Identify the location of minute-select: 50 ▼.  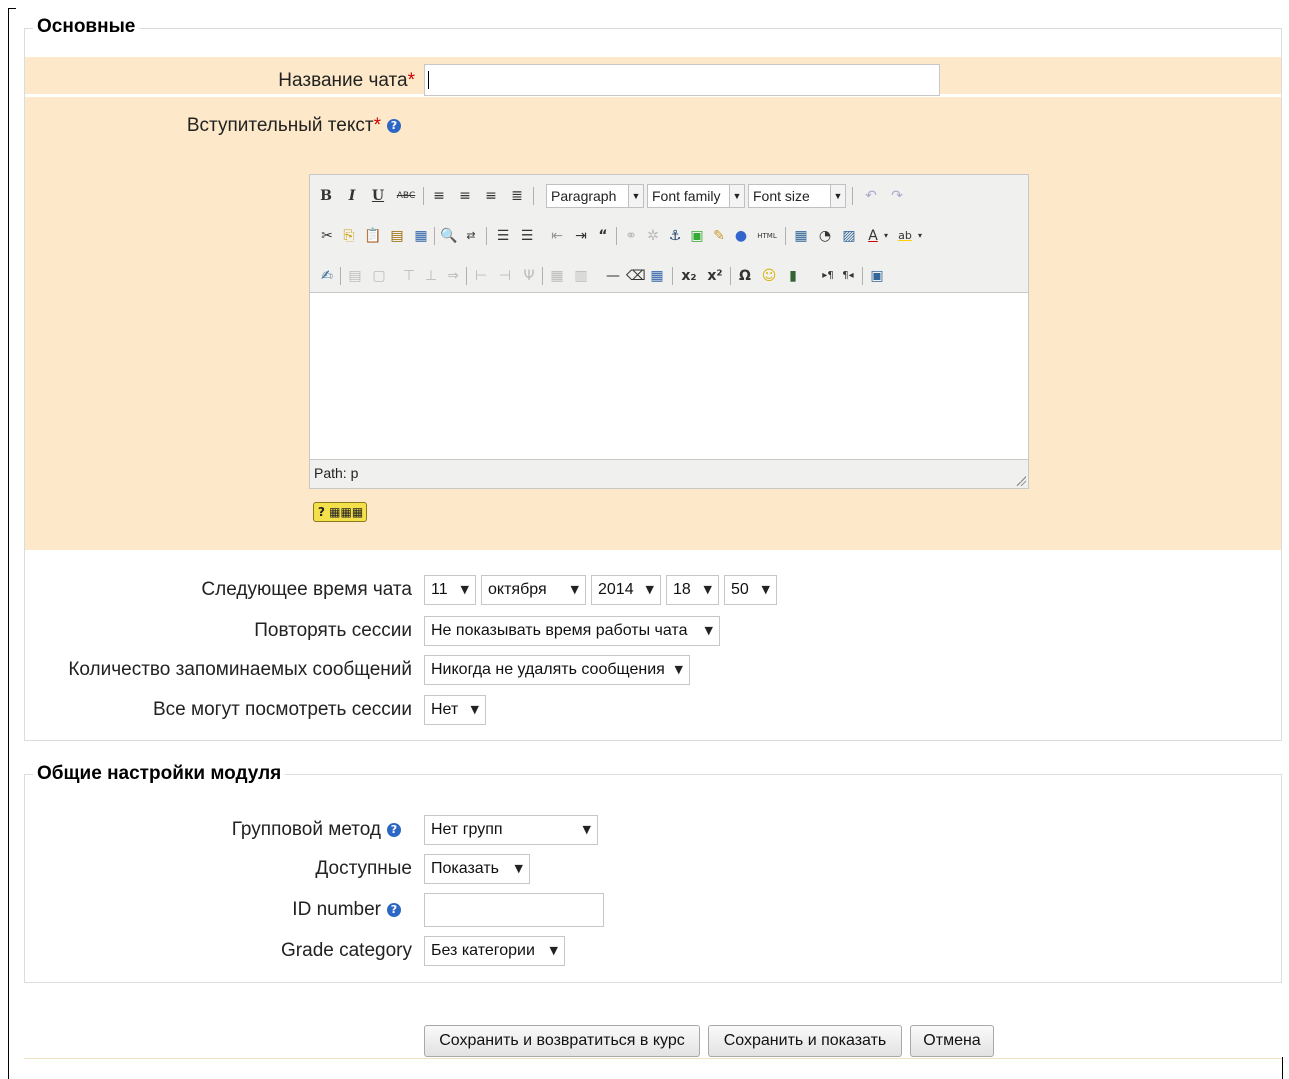
(750, 590).